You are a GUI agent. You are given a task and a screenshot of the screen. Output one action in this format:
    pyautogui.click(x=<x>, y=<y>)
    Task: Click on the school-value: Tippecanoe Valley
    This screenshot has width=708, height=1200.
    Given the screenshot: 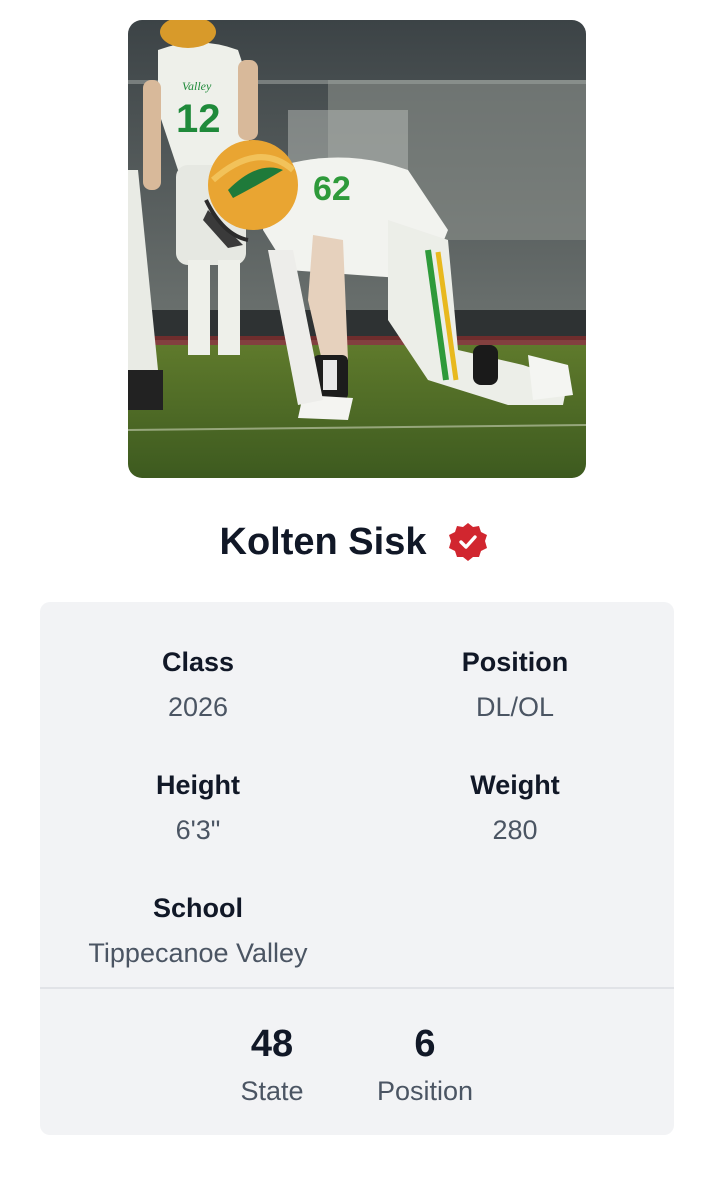 What is the action you would take?
    pyautogui.click(x=198, y=953)
    